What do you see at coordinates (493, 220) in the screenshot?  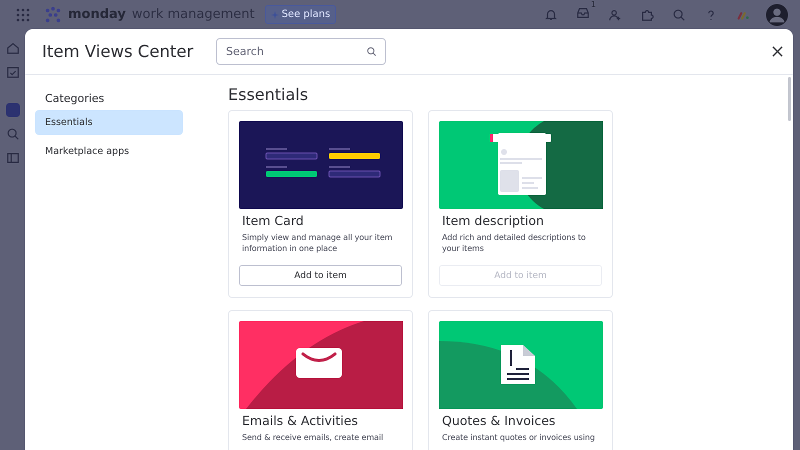 I see `card-title: Item description` at bounding box center [493, 220].